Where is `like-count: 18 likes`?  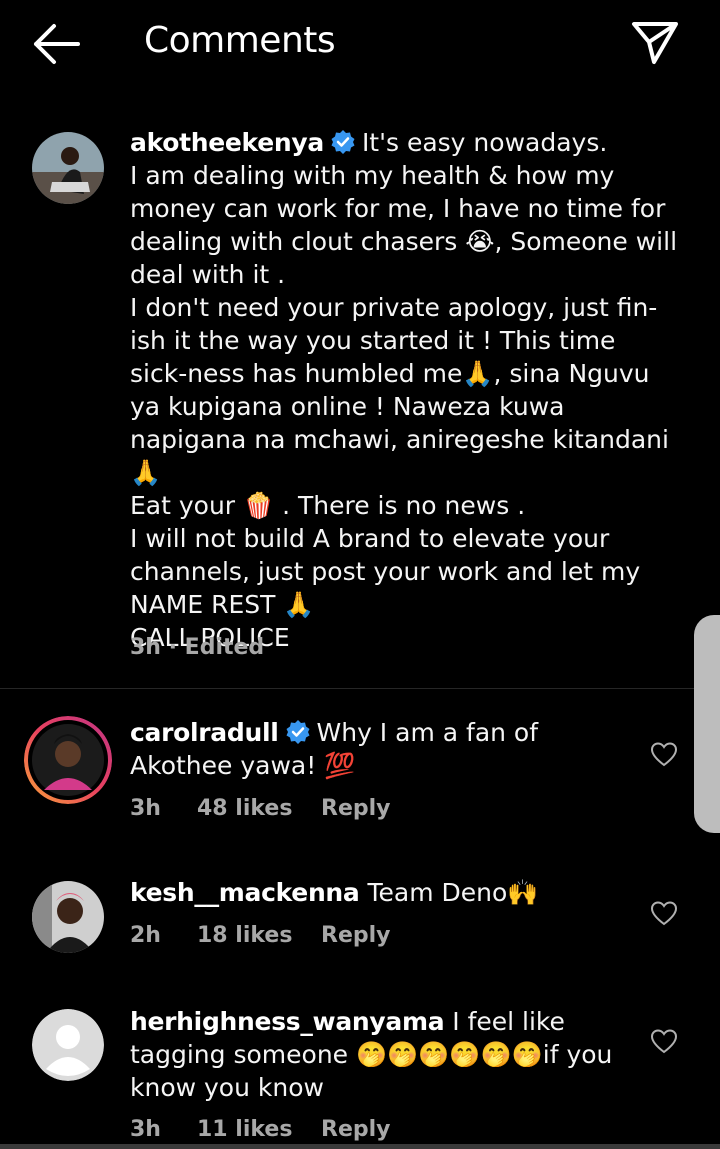
like-count: 18 likes is located at coordinates (244, 935).